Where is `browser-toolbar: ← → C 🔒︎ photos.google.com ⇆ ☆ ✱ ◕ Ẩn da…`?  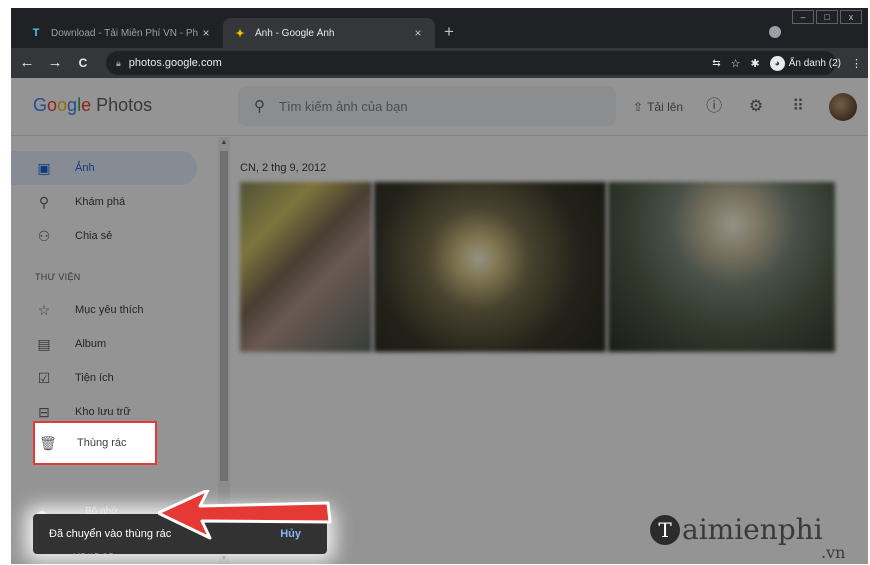 browser-toolbar: ← → C 🔒︎ photos.google.com ⇆ ☆ ✱ ◕ Ẩn da… is located at coordinates (439, 63).